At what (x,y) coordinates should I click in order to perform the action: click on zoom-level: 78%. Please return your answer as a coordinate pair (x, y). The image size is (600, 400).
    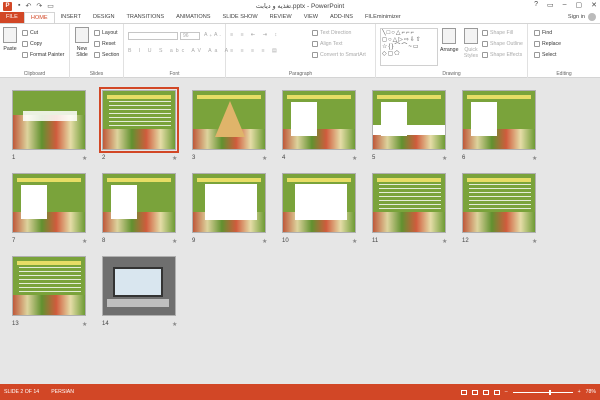
    Looking at the image, I should click on (591, 392).